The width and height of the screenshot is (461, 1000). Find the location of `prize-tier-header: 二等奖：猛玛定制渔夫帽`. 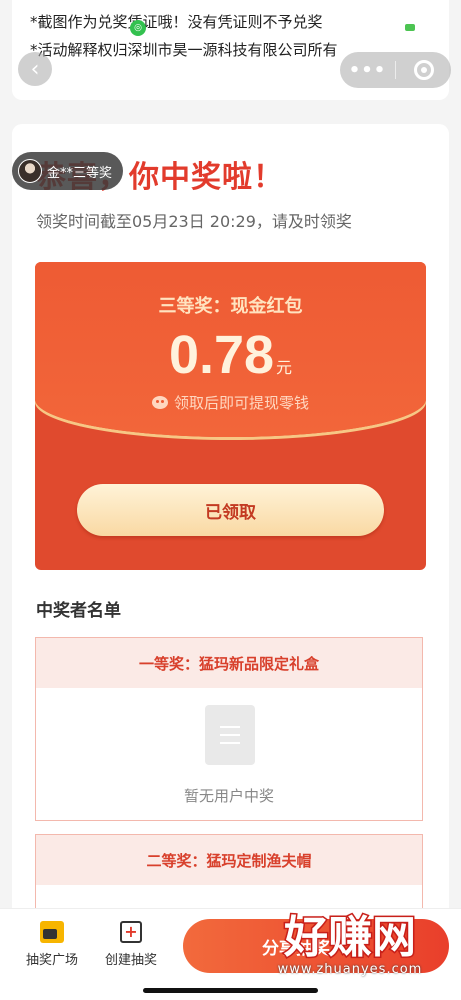

prize-tier-header: 二等奖：猛玛定制渔夫帽 is located at coordinates (229, 860).